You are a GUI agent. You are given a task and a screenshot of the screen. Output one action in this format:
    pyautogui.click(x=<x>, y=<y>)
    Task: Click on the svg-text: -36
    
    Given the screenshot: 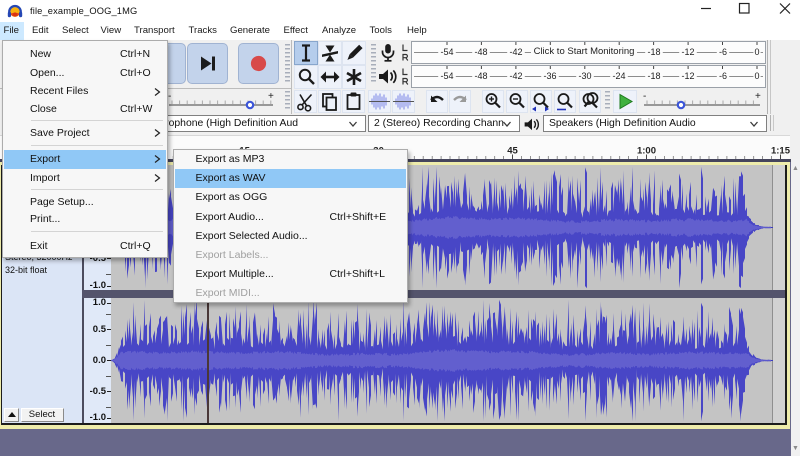 What is the action you would take?
    pyautogui.click(x=550, y=76)
    